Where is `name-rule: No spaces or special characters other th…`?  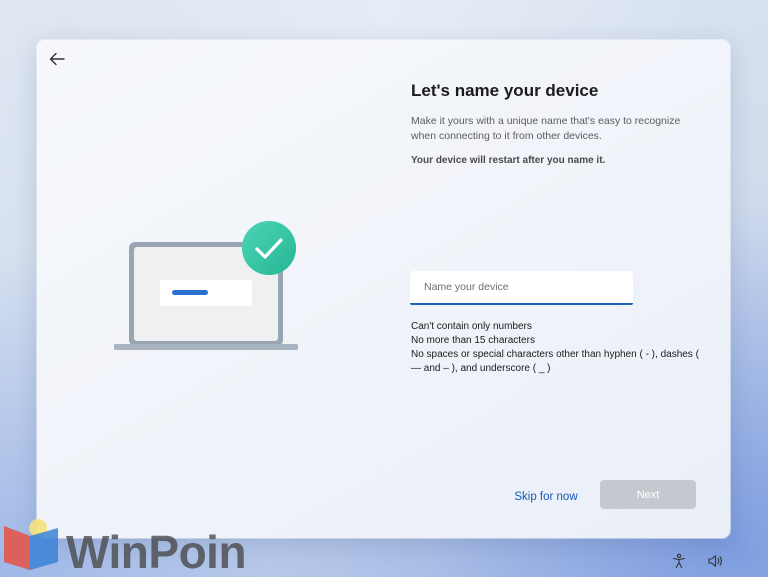 name-rule: No spaces or special characters other th… is located at coordinates (555, 361).